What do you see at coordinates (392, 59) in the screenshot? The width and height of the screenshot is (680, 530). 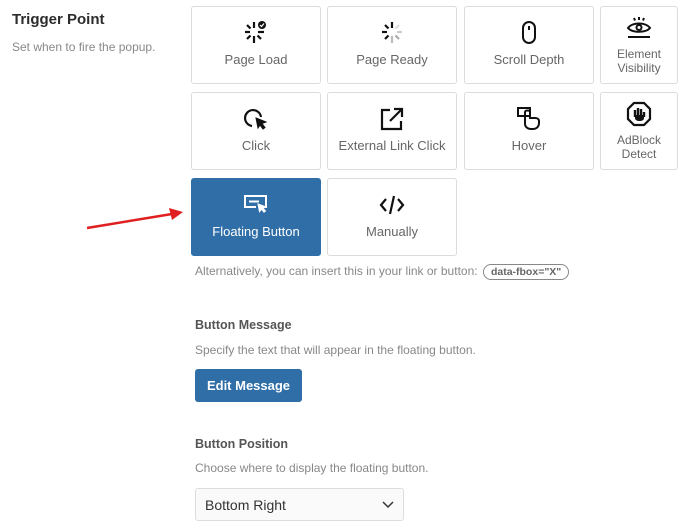 I see `trigger-label: Page Ready` at bounding box center [392, 59].